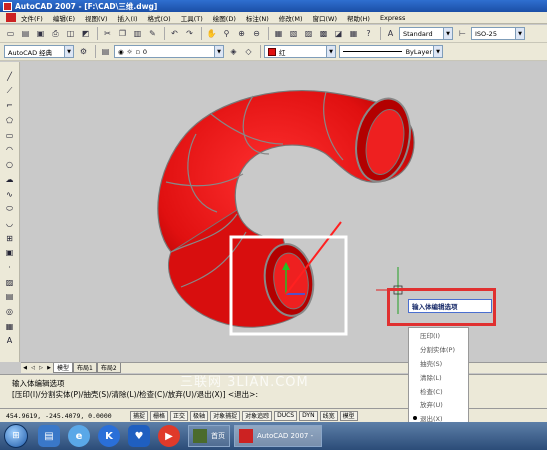 The image size is (547, 450). Describe the element at coordinates (308, 33) in the screenshot. I see `tool-palettes-icon: ▨` at that location.